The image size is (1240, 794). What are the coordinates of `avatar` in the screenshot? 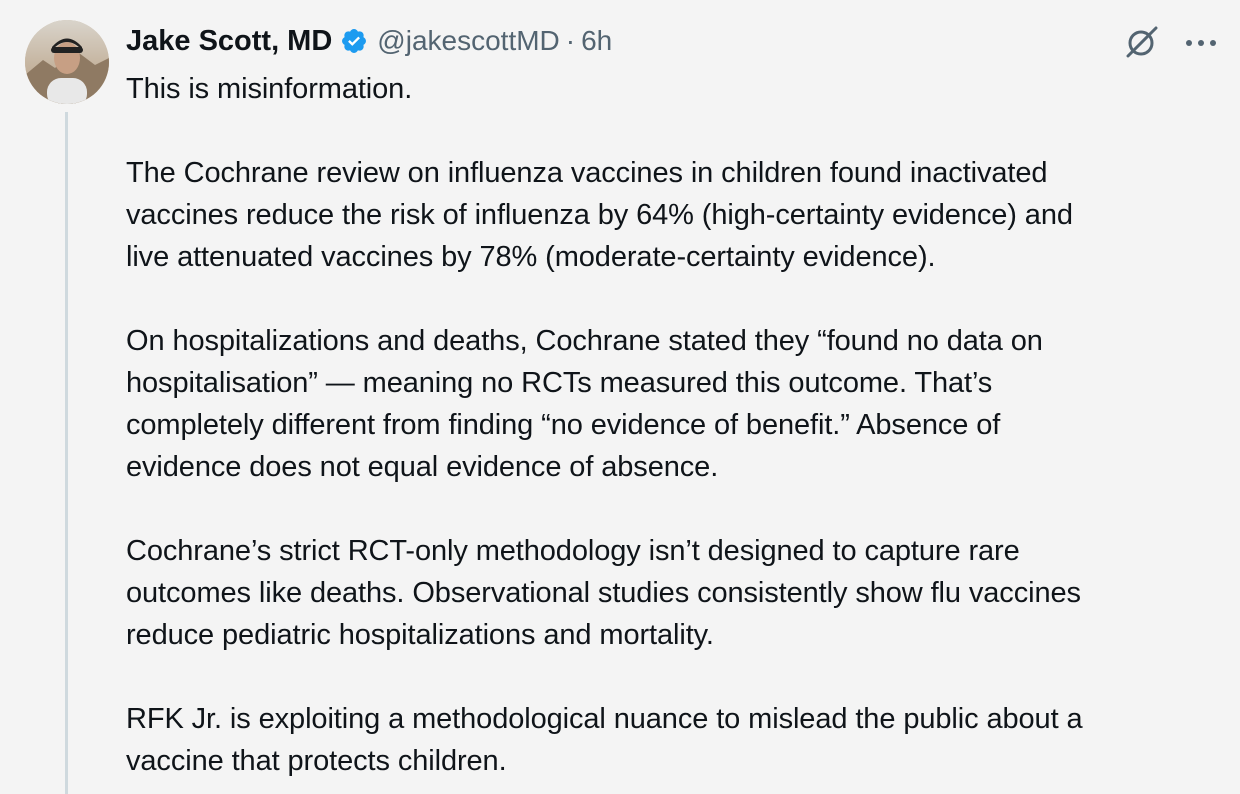 It's located at (67, 62).